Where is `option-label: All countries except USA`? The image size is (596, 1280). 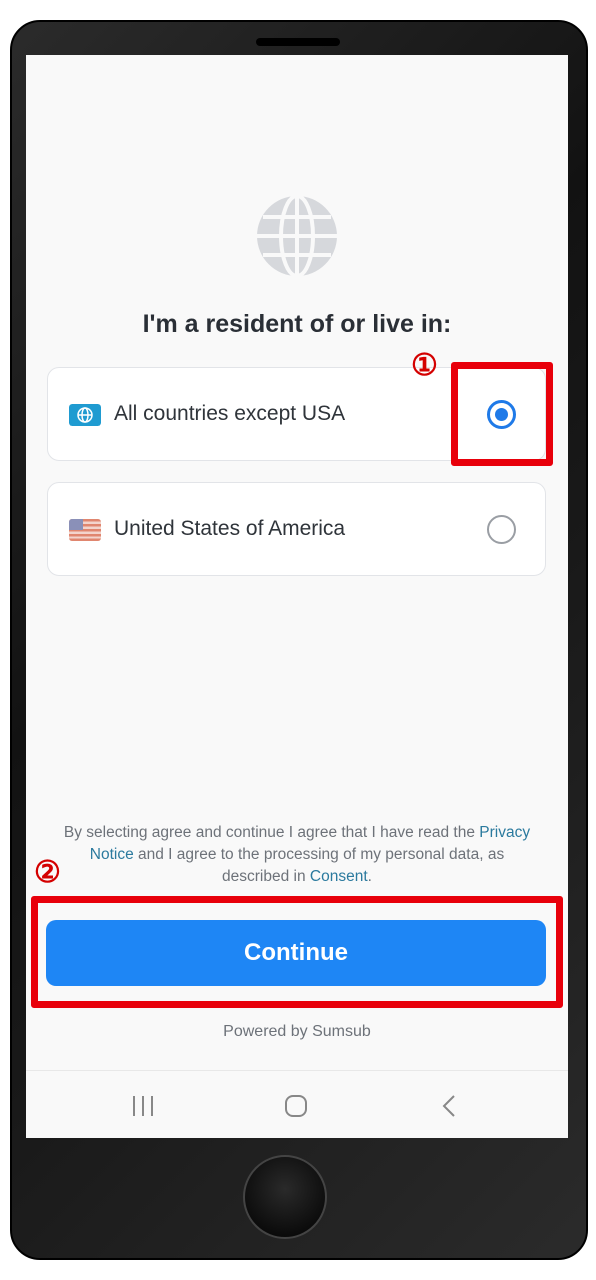 option-label: All countries except USA is located at coordinates (230, 413).